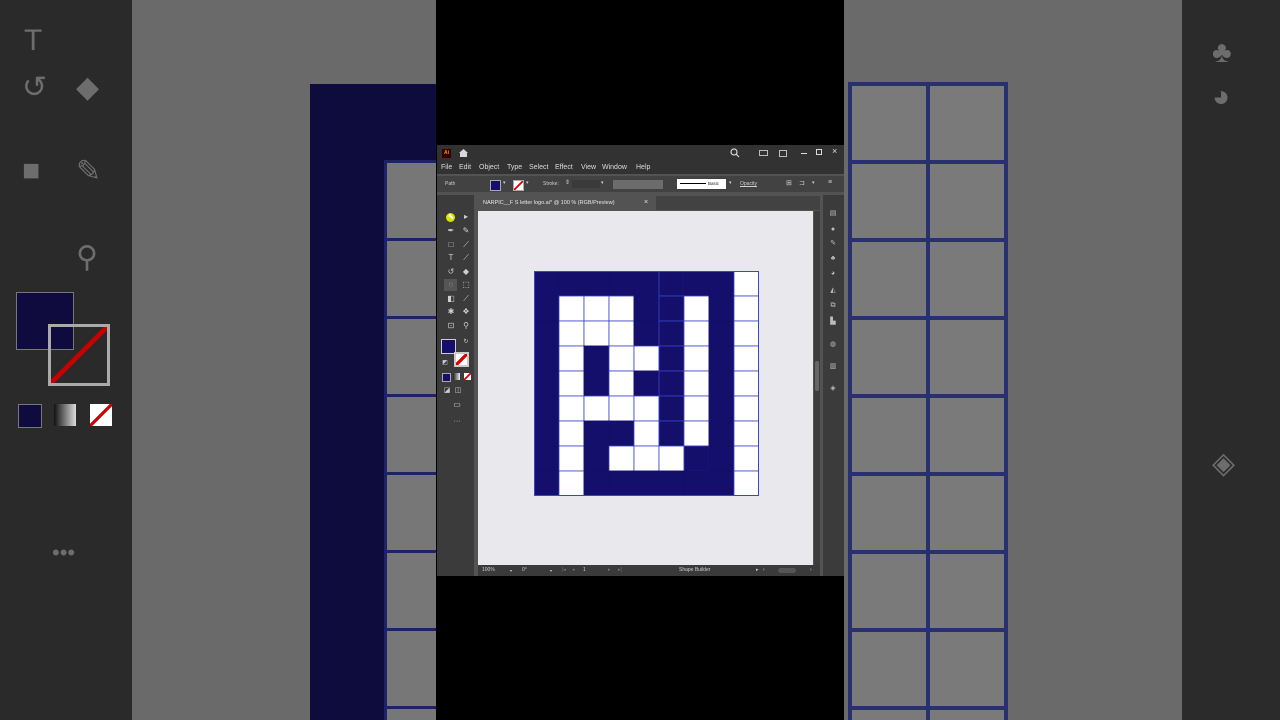  I want to click on free-transform-icon: ⬚, so click(466, 285).